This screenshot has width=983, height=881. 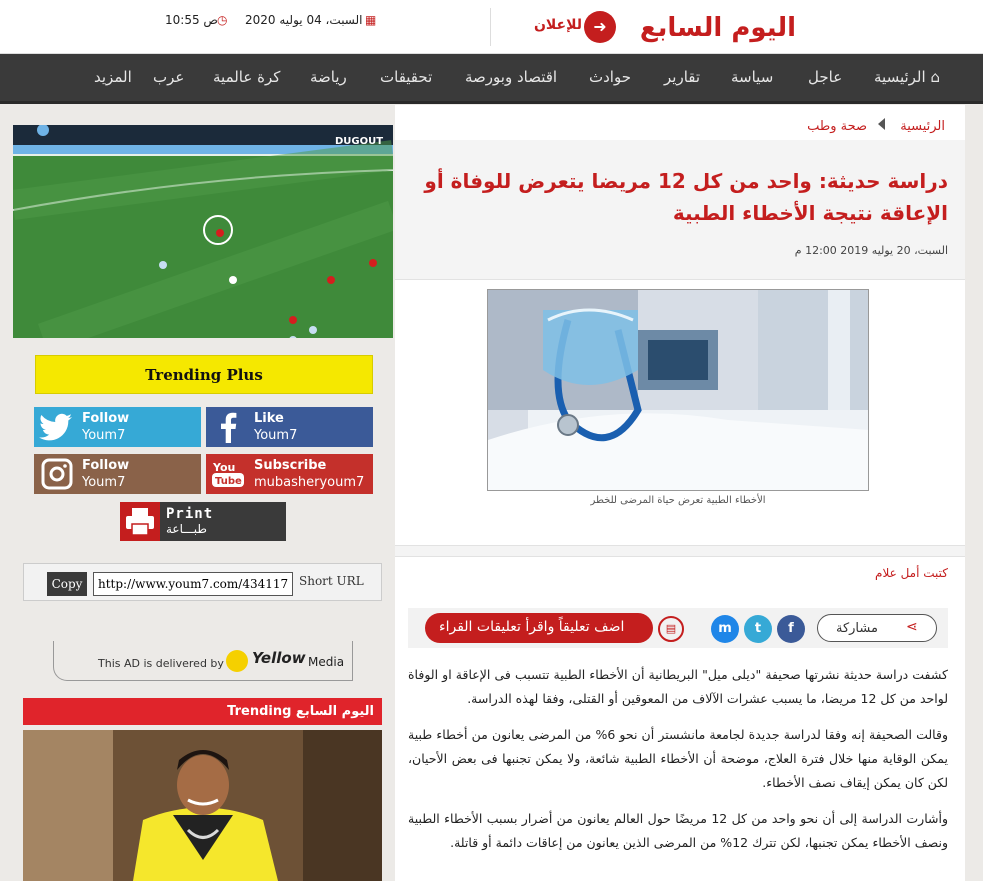 What do you see at coordinates (359, 141) in the screenshot?
I see `video-watermark: DUGOUT` at bounding box center [359, 141].